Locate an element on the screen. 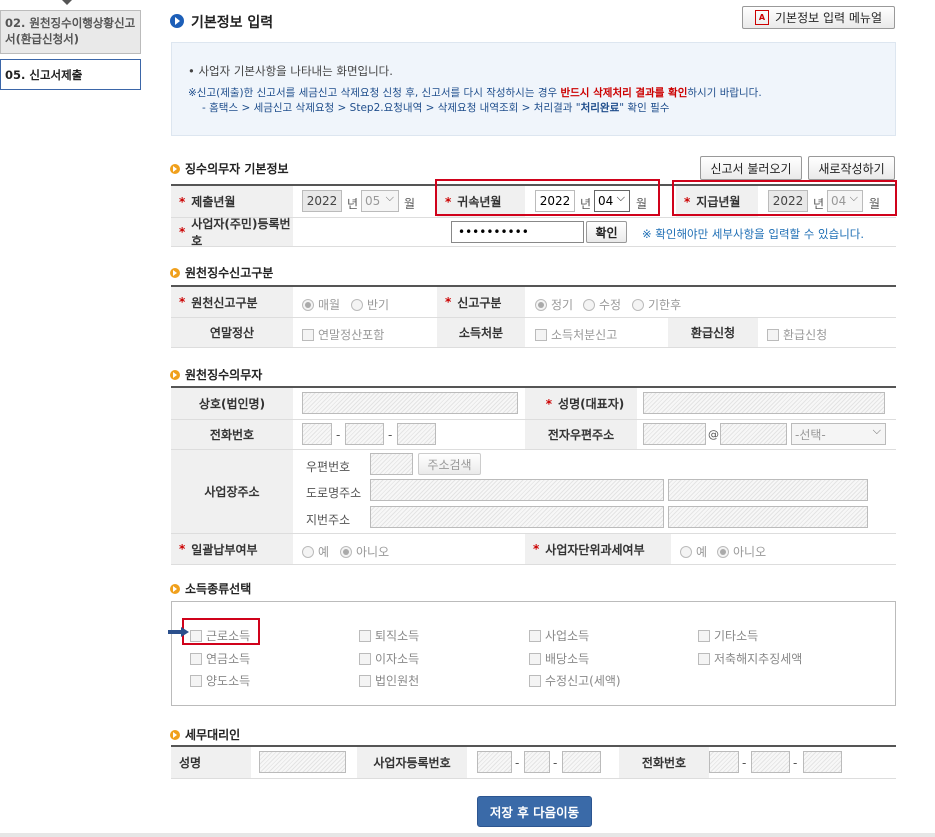 The image size is (935, 837). radio-regular: 정기 is located at coordinates (554, 304).